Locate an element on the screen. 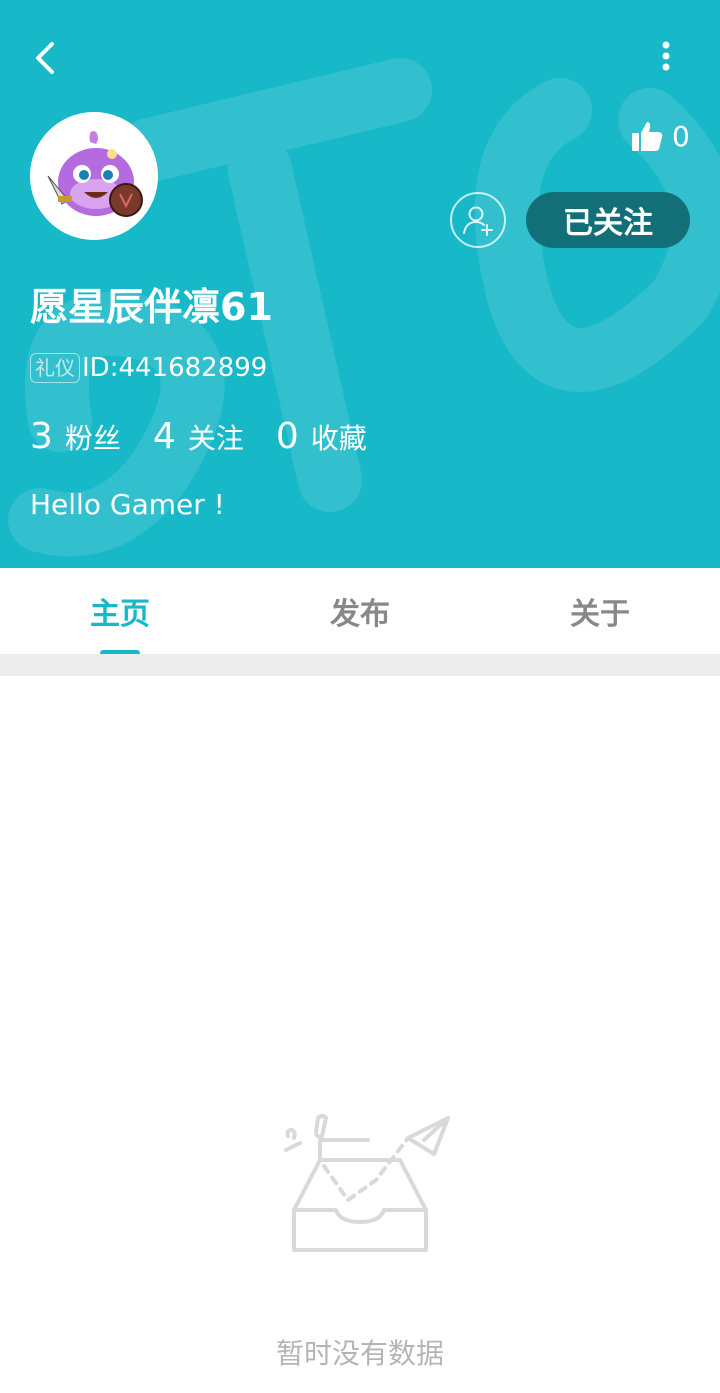 The width and height of the screenshot is (720, 1393). add-friend-button is located at coordinates (478, 220).